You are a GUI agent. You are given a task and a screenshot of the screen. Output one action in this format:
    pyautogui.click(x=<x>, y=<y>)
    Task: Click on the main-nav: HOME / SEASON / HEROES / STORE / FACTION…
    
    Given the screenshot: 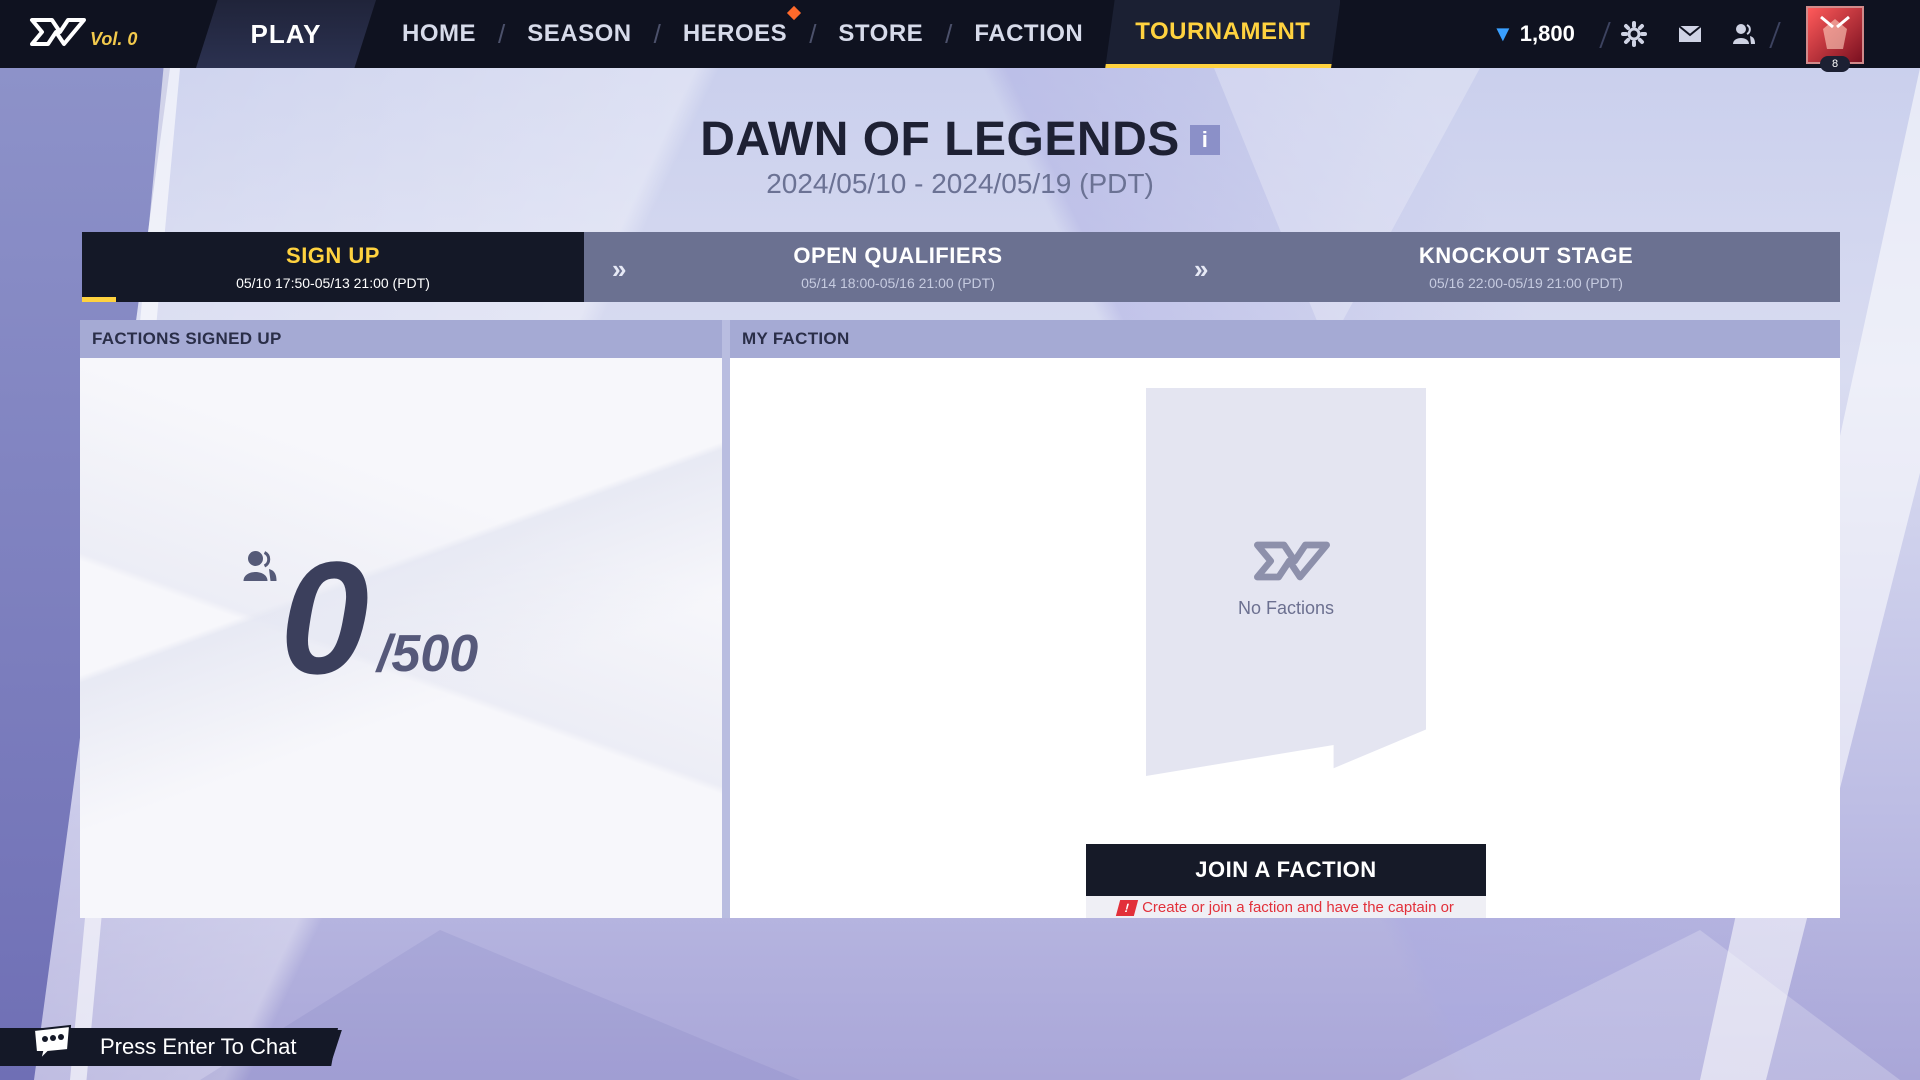 What is the action you would take?
    pyautogui.click(x=860, y=34)
    